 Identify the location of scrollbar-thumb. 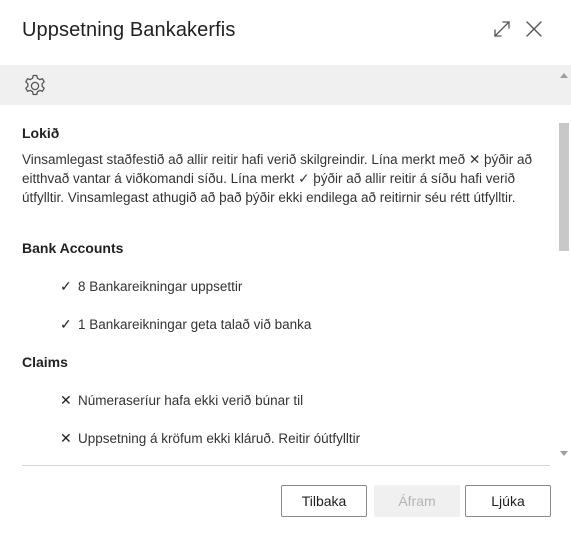
(564, 187).